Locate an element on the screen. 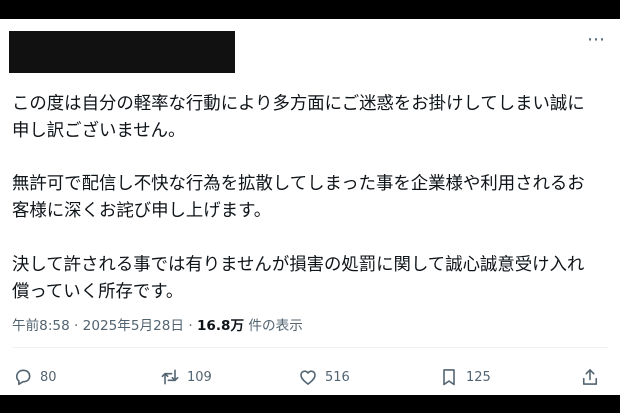  like-icon is located at coordinates (308, 377).